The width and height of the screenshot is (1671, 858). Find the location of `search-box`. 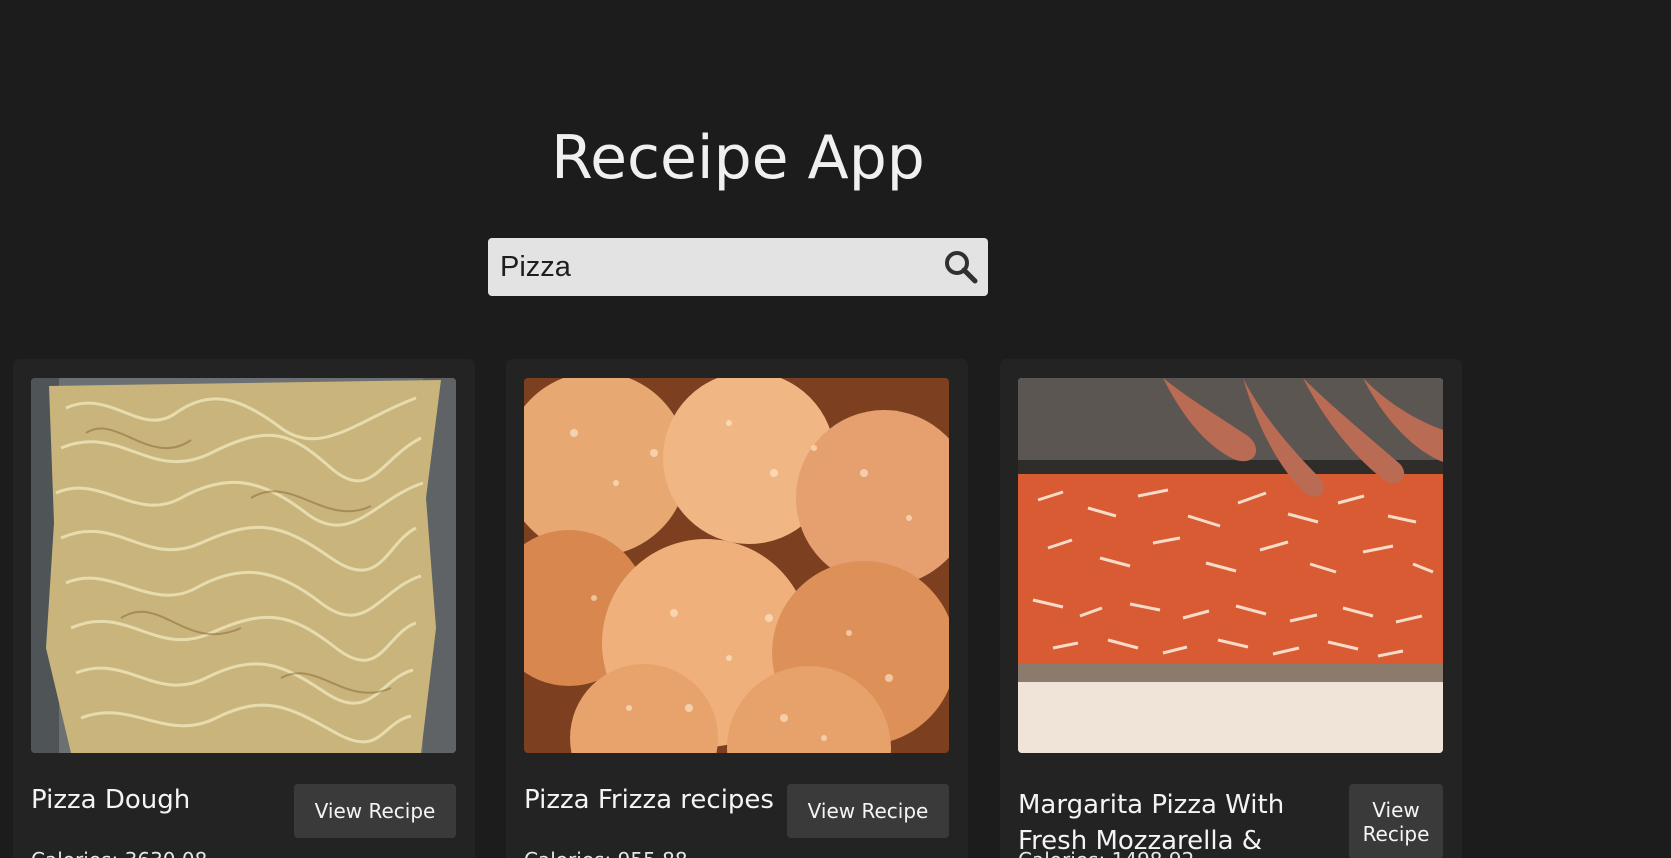

search-box is located at coordinates (738, 267).